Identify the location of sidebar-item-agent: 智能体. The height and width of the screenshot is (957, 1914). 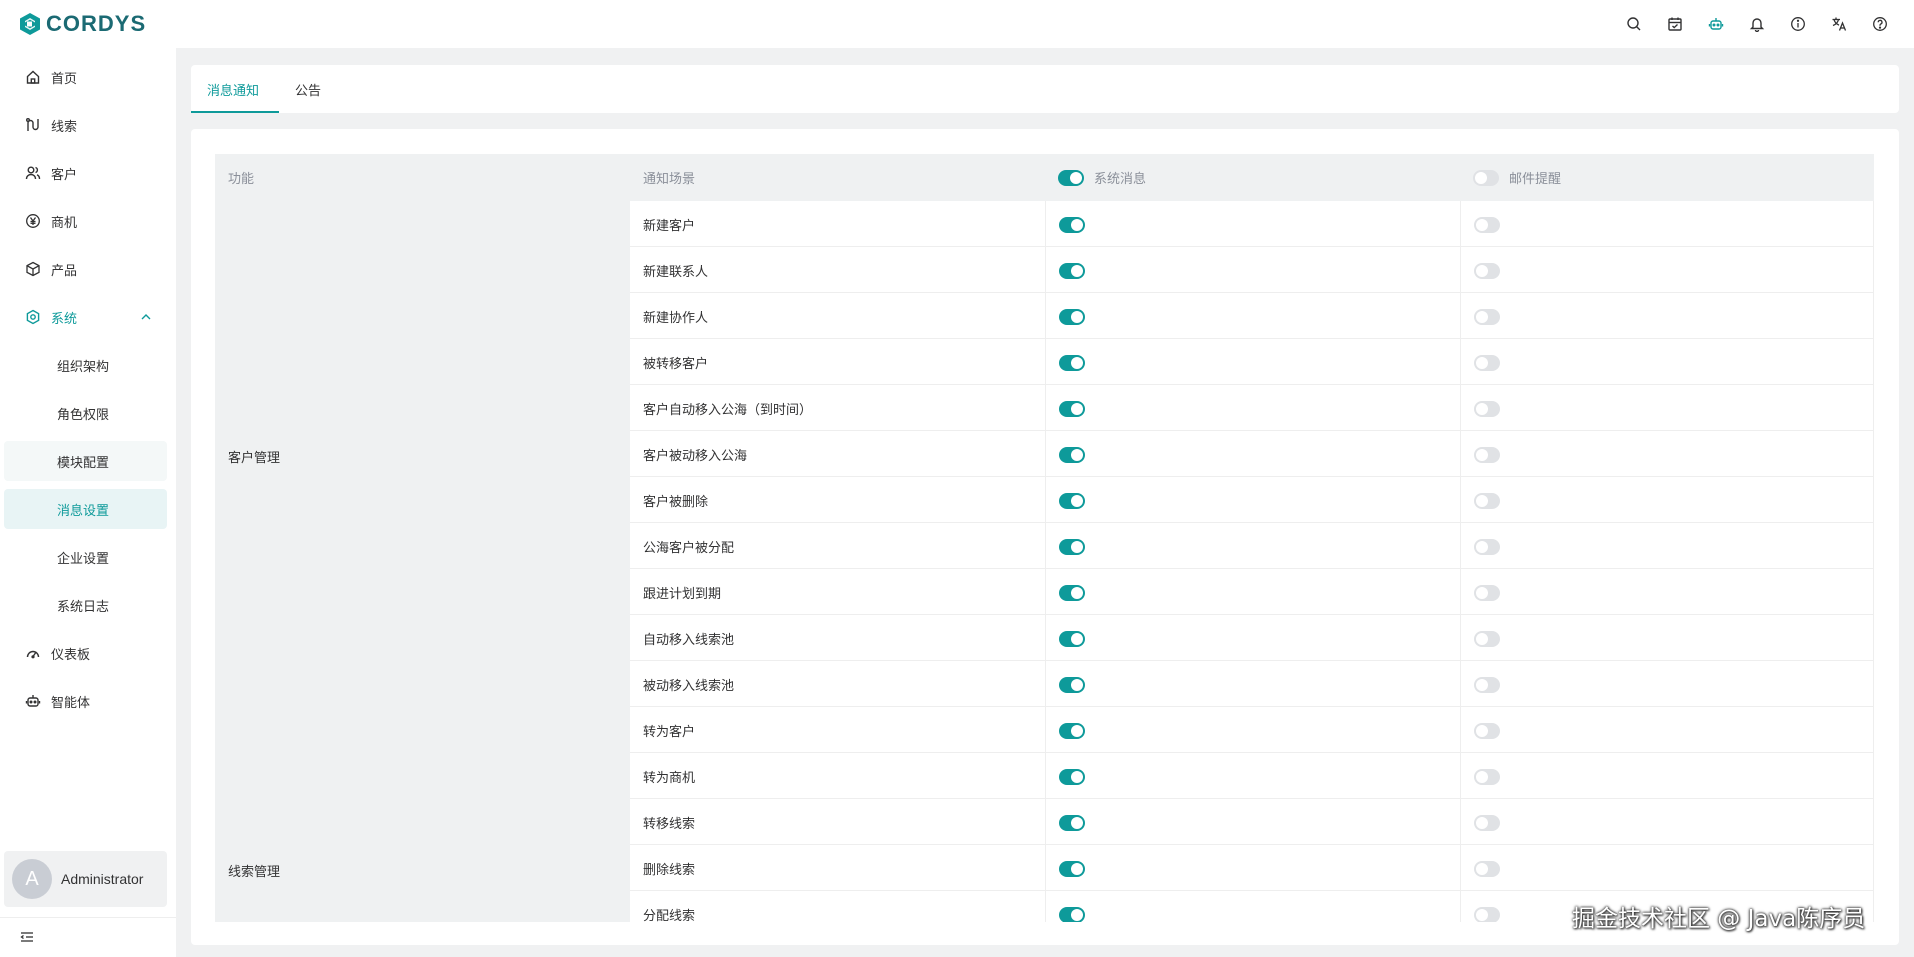
(85, 701).